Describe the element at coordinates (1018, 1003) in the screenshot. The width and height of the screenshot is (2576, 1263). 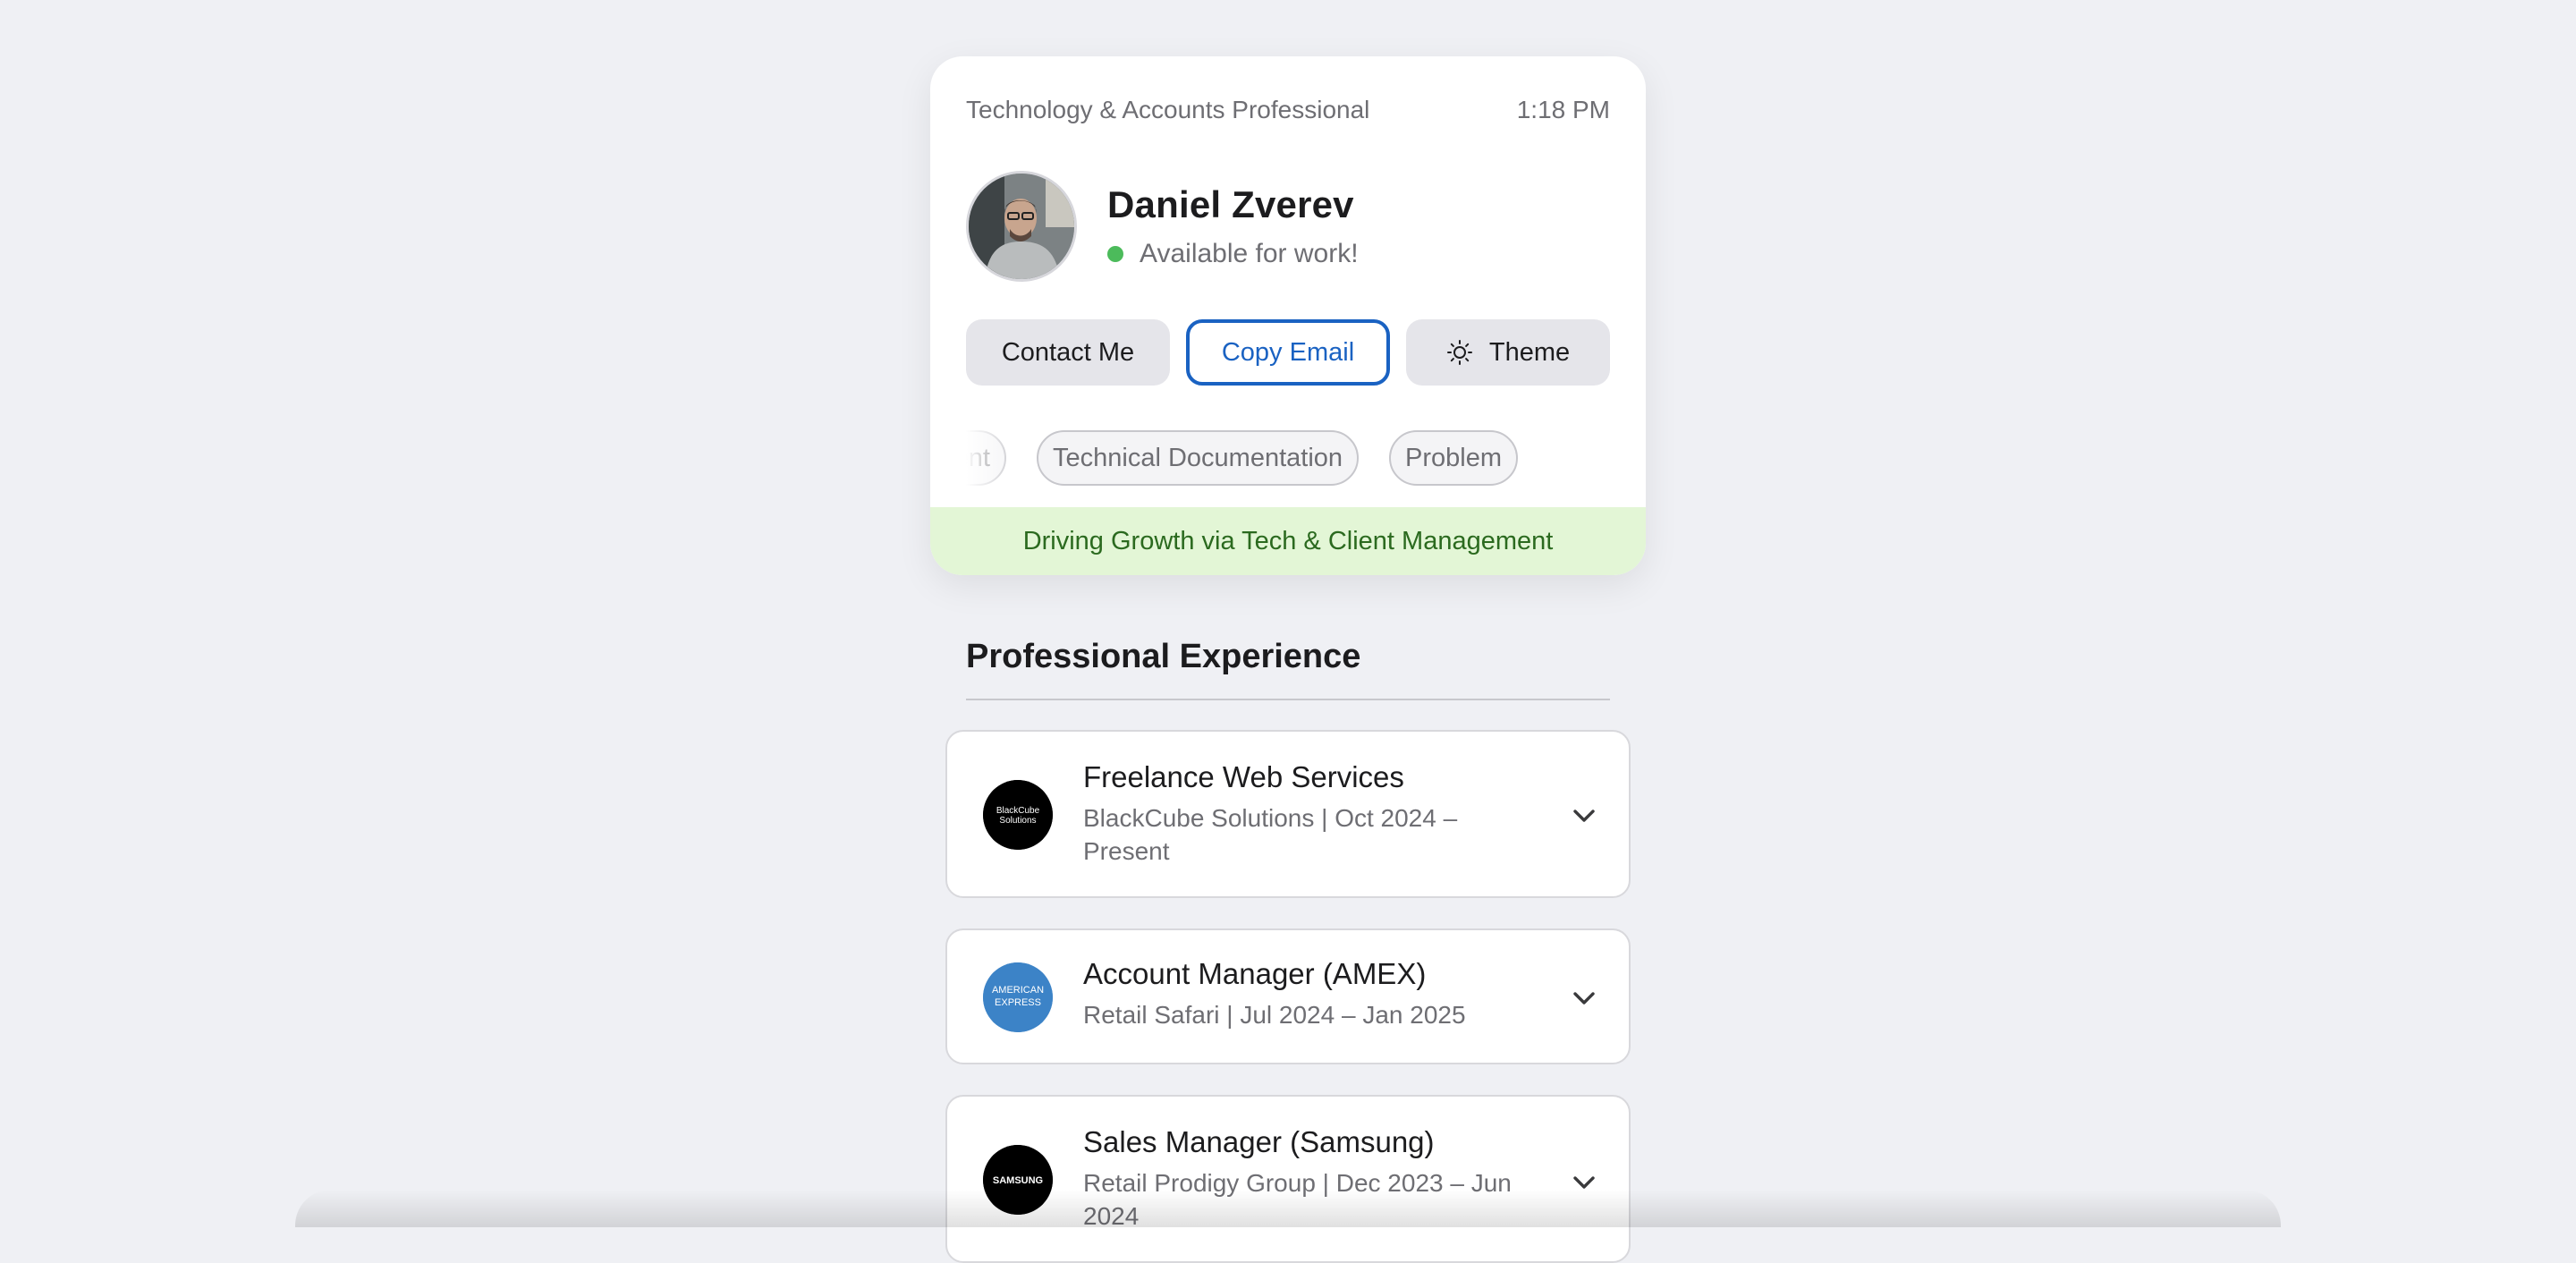
I see `svg-text: EXPRESS` at that location.